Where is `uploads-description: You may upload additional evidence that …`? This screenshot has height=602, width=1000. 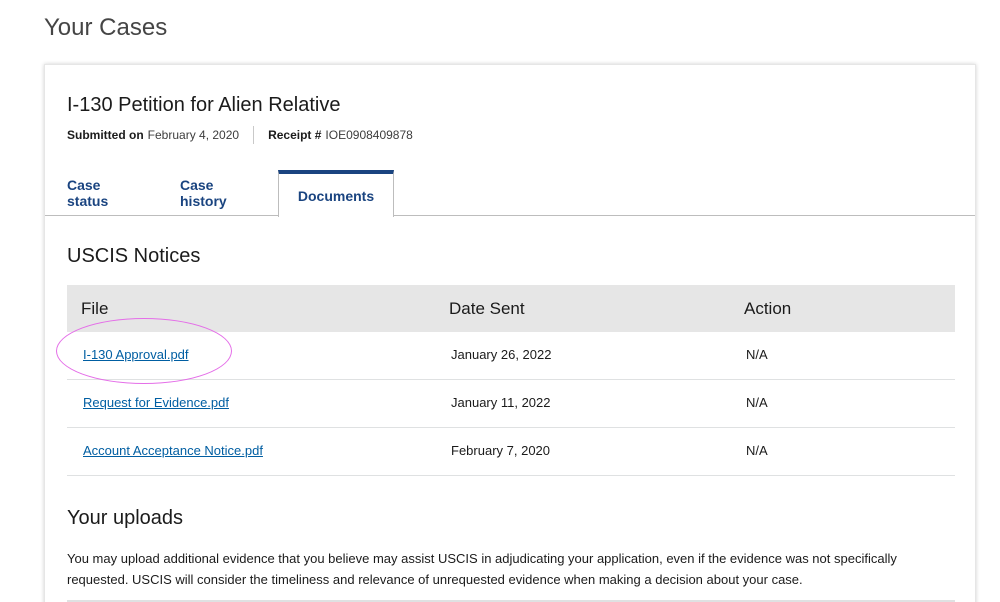 uploads-description: You may upload additional evidence that … is located at coordinates (482, 569).